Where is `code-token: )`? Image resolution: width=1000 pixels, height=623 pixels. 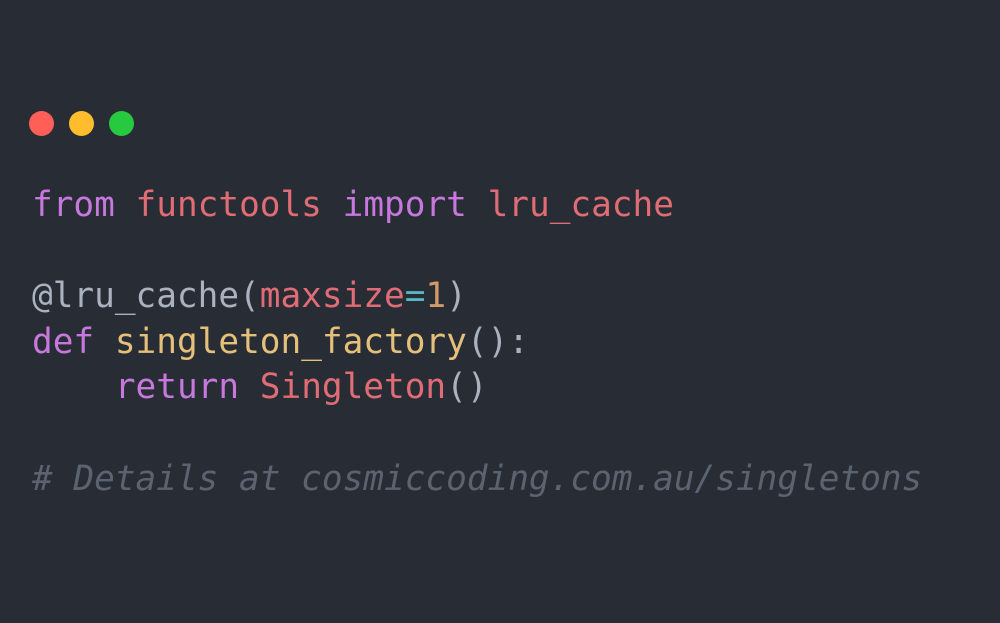 code-token: ) is located at coordinates (456, 296).